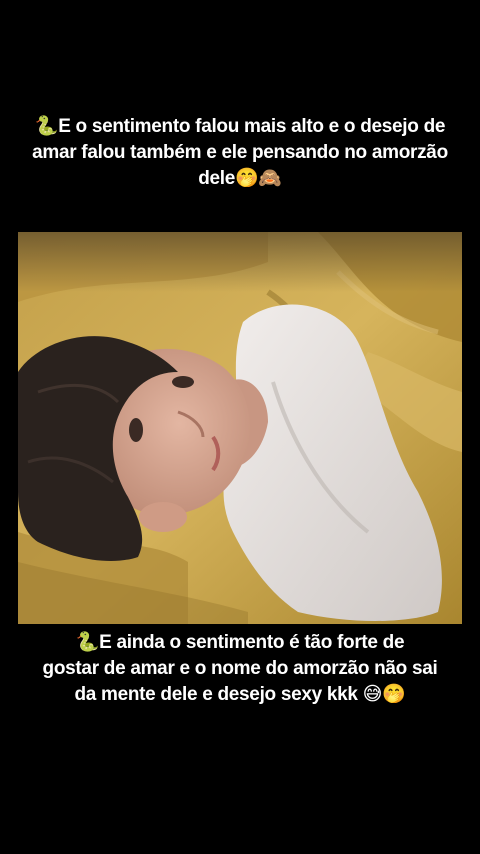 The image size is (480, 854). What do you see at coordinates (183, 382) in the screenshot?
I see `eye-right` at bounding box center [183, 382].